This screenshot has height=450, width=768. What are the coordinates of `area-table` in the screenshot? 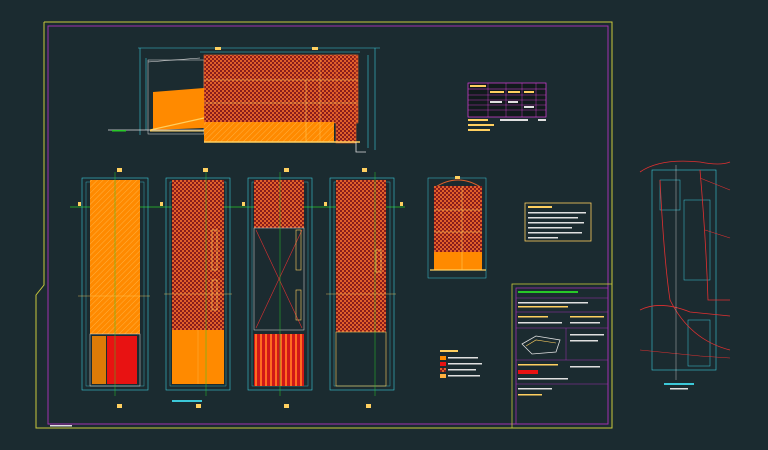 It's located at (507, 106).